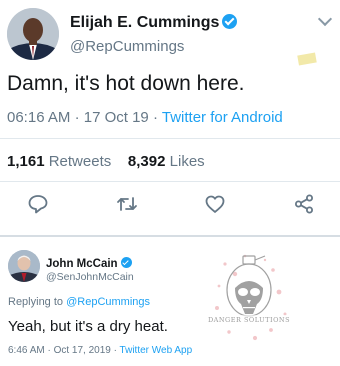 The height and width of the screenshot is (366, 340). What do you see at coordinates (116, 117) in the screenshot?
I see `tweet-date: 17 Oct 19` at bounding box center [116, 117].